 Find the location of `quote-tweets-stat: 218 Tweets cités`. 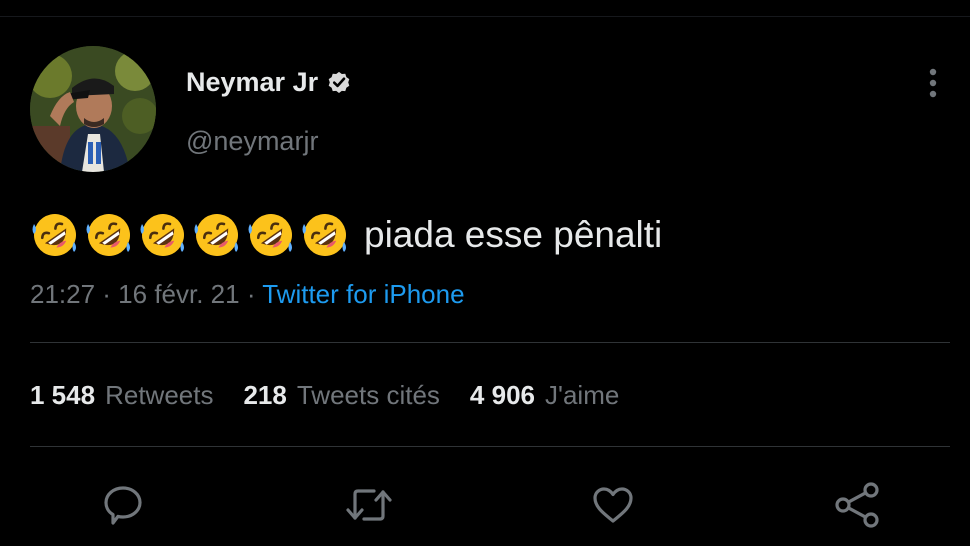

quote-tweets-stat: 218 Tweets cités is located at coordinates (341, 395).